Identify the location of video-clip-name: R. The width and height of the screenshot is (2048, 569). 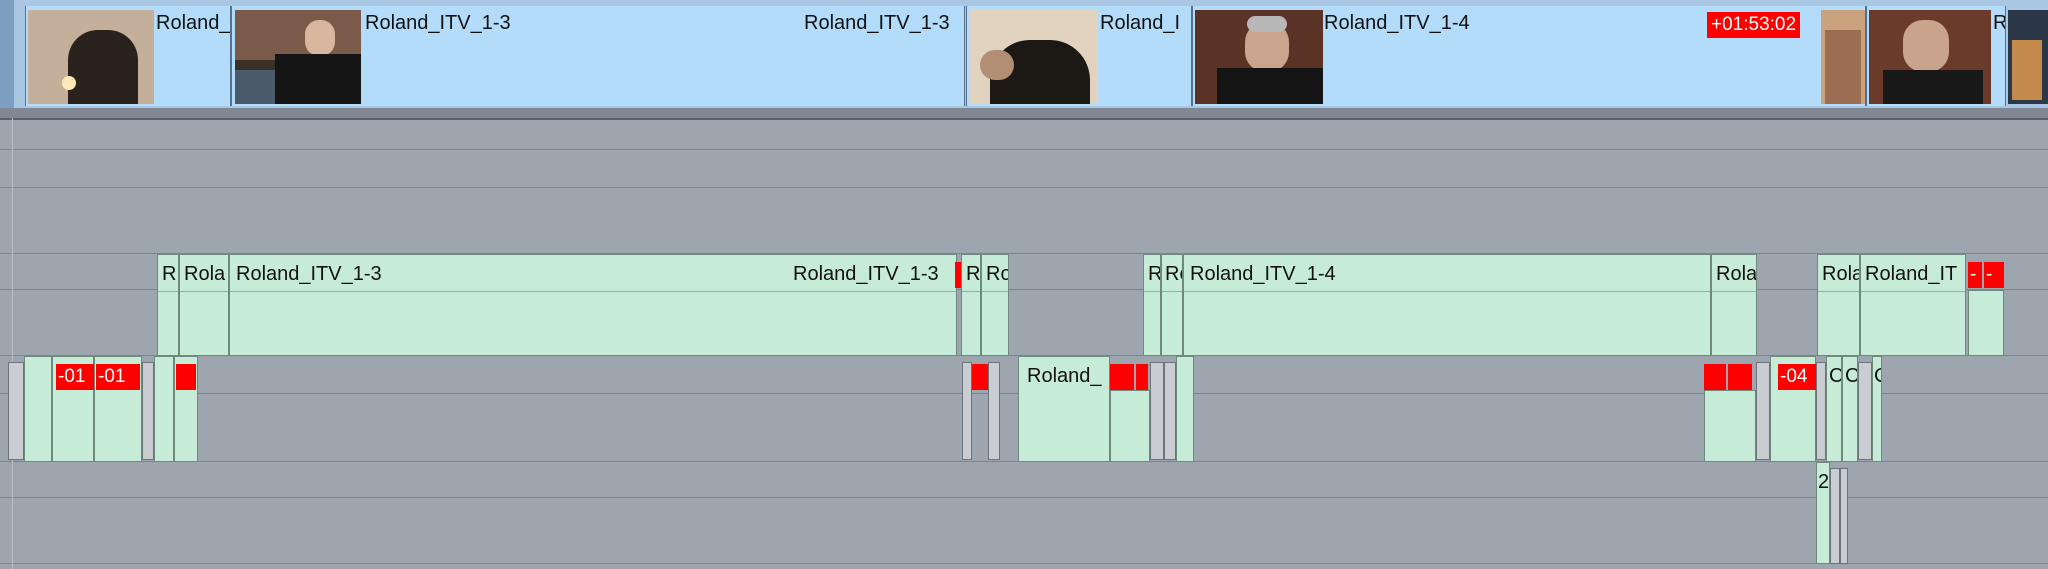
(1999, 23).